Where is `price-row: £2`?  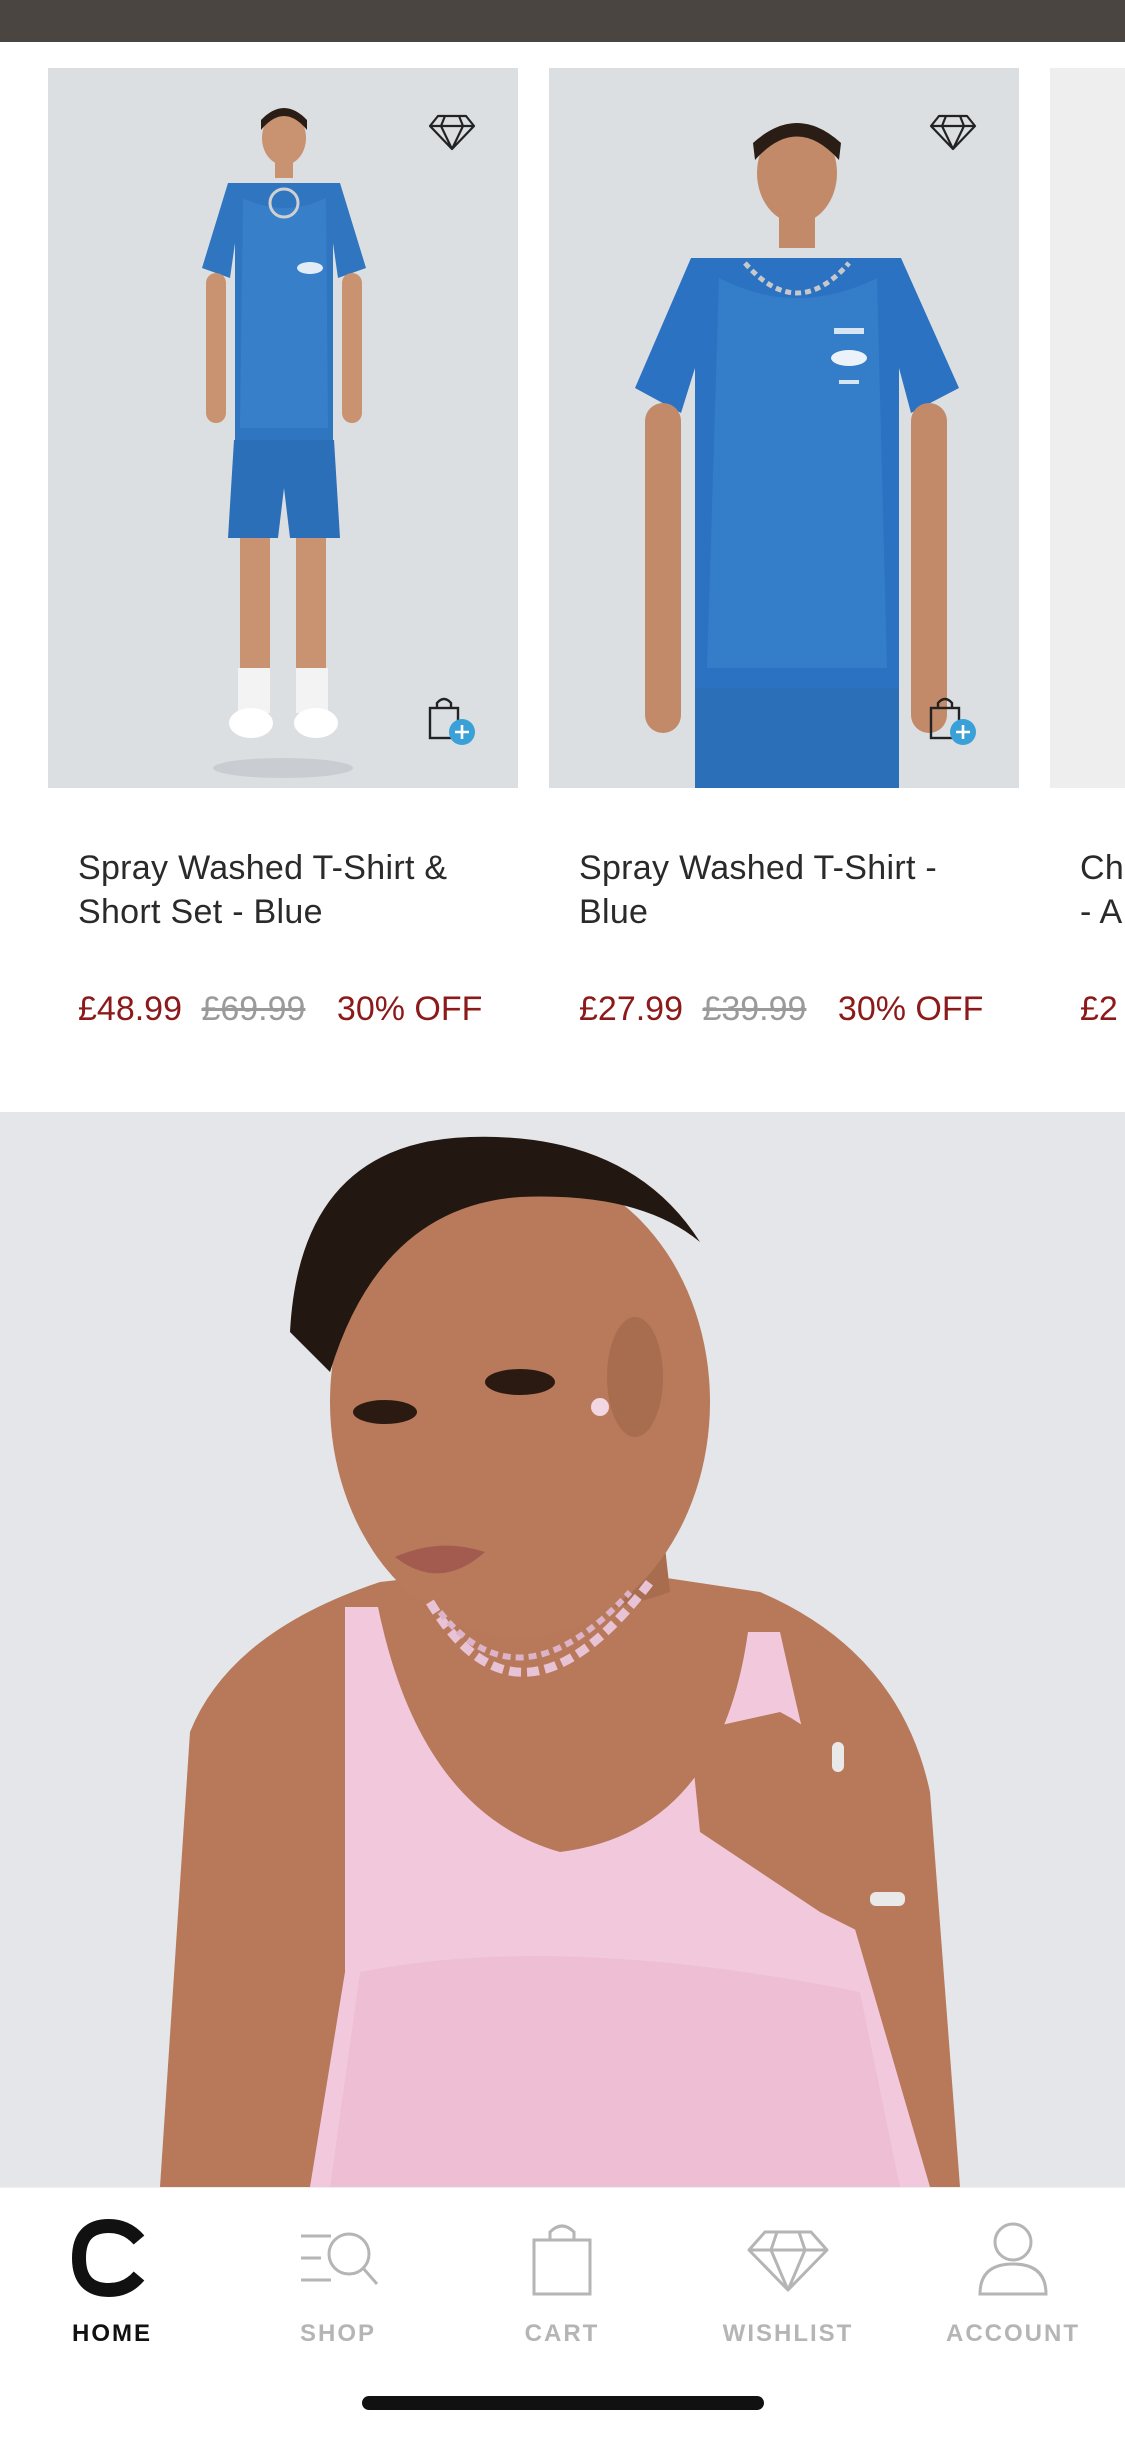 price-row: £2 is located at coordinates (1099, 1009).